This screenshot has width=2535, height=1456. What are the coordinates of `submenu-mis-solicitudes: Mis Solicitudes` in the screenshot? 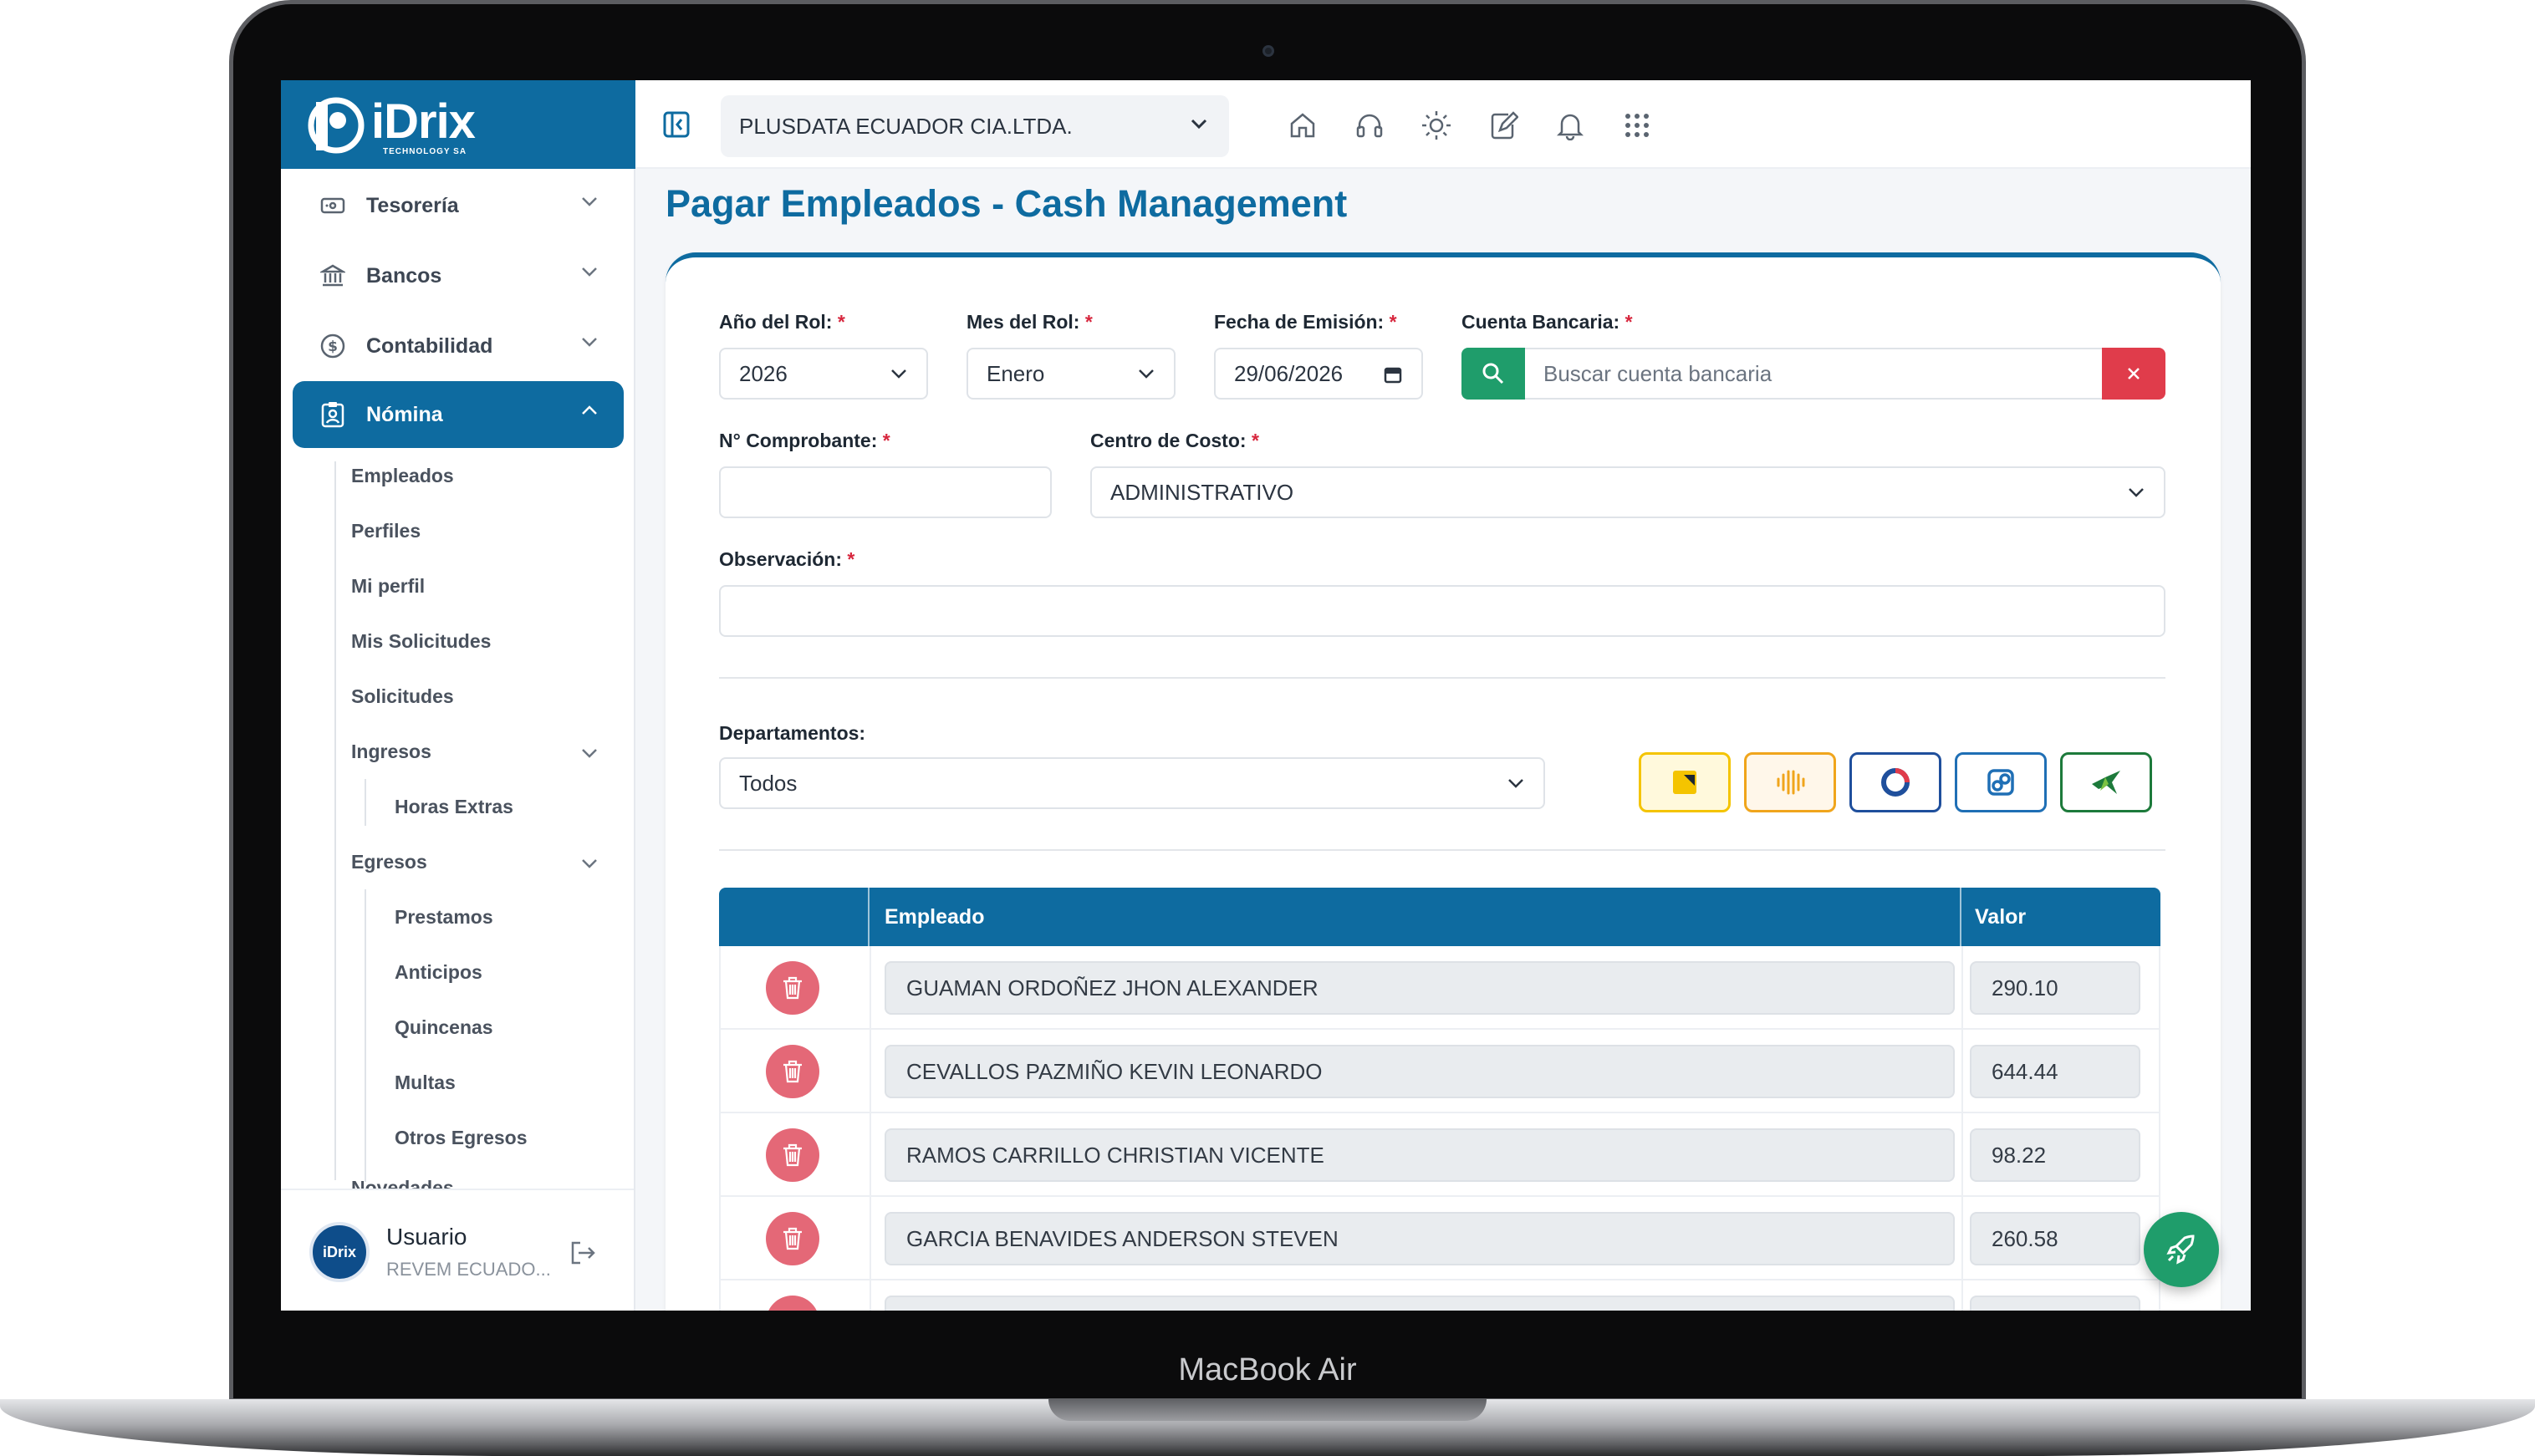 It's located at (421, 641).